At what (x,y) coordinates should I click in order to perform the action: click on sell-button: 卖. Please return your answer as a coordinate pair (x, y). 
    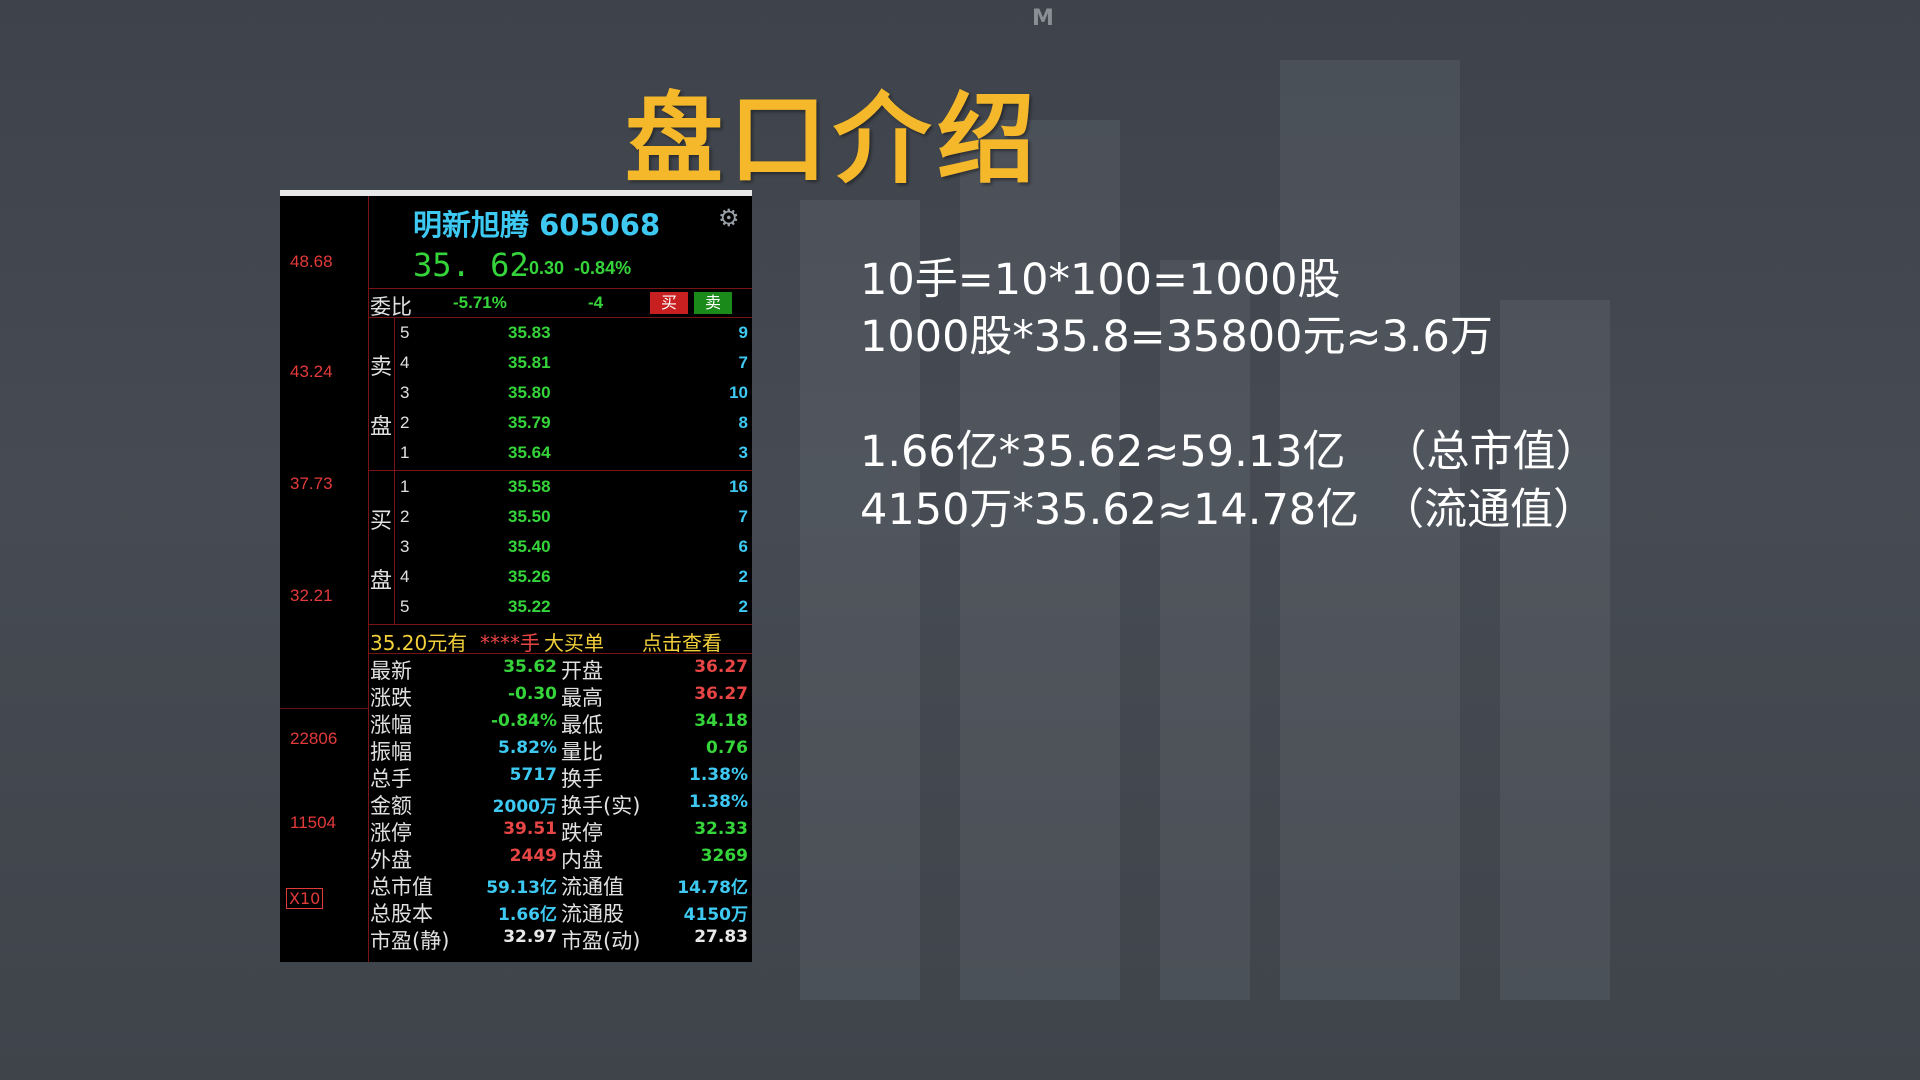
    Looking at the image, I should click on (713, 303).